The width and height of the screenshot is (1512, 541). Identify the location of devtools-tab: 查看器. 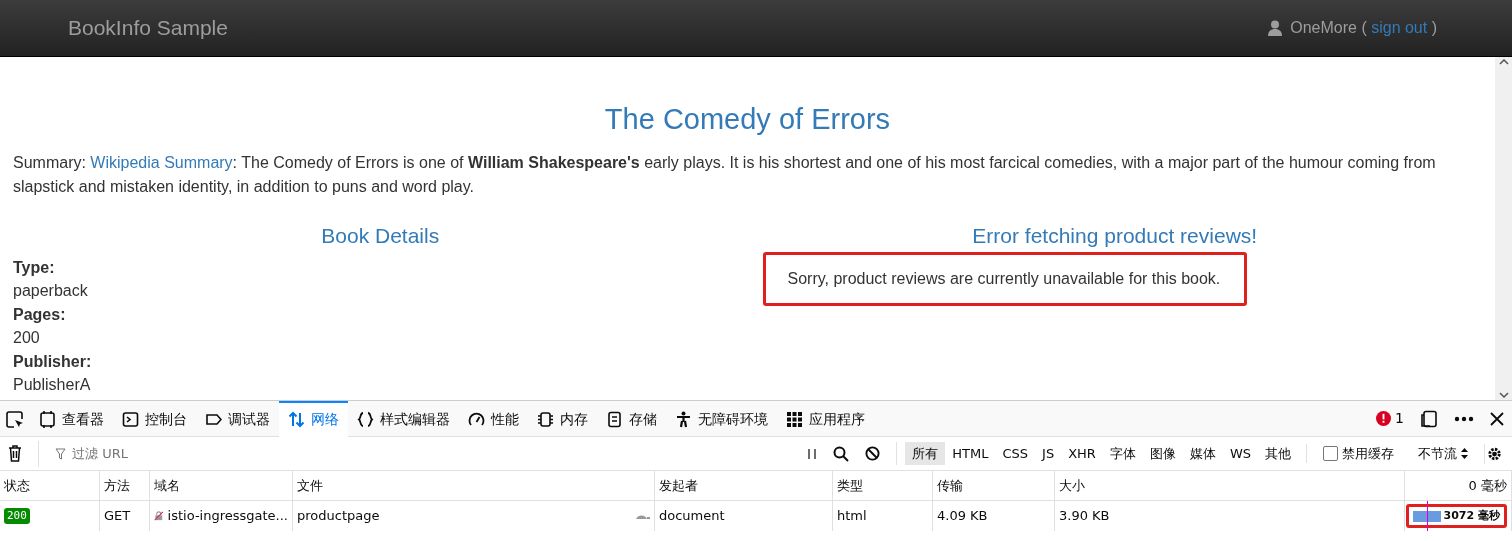
(71, 418).